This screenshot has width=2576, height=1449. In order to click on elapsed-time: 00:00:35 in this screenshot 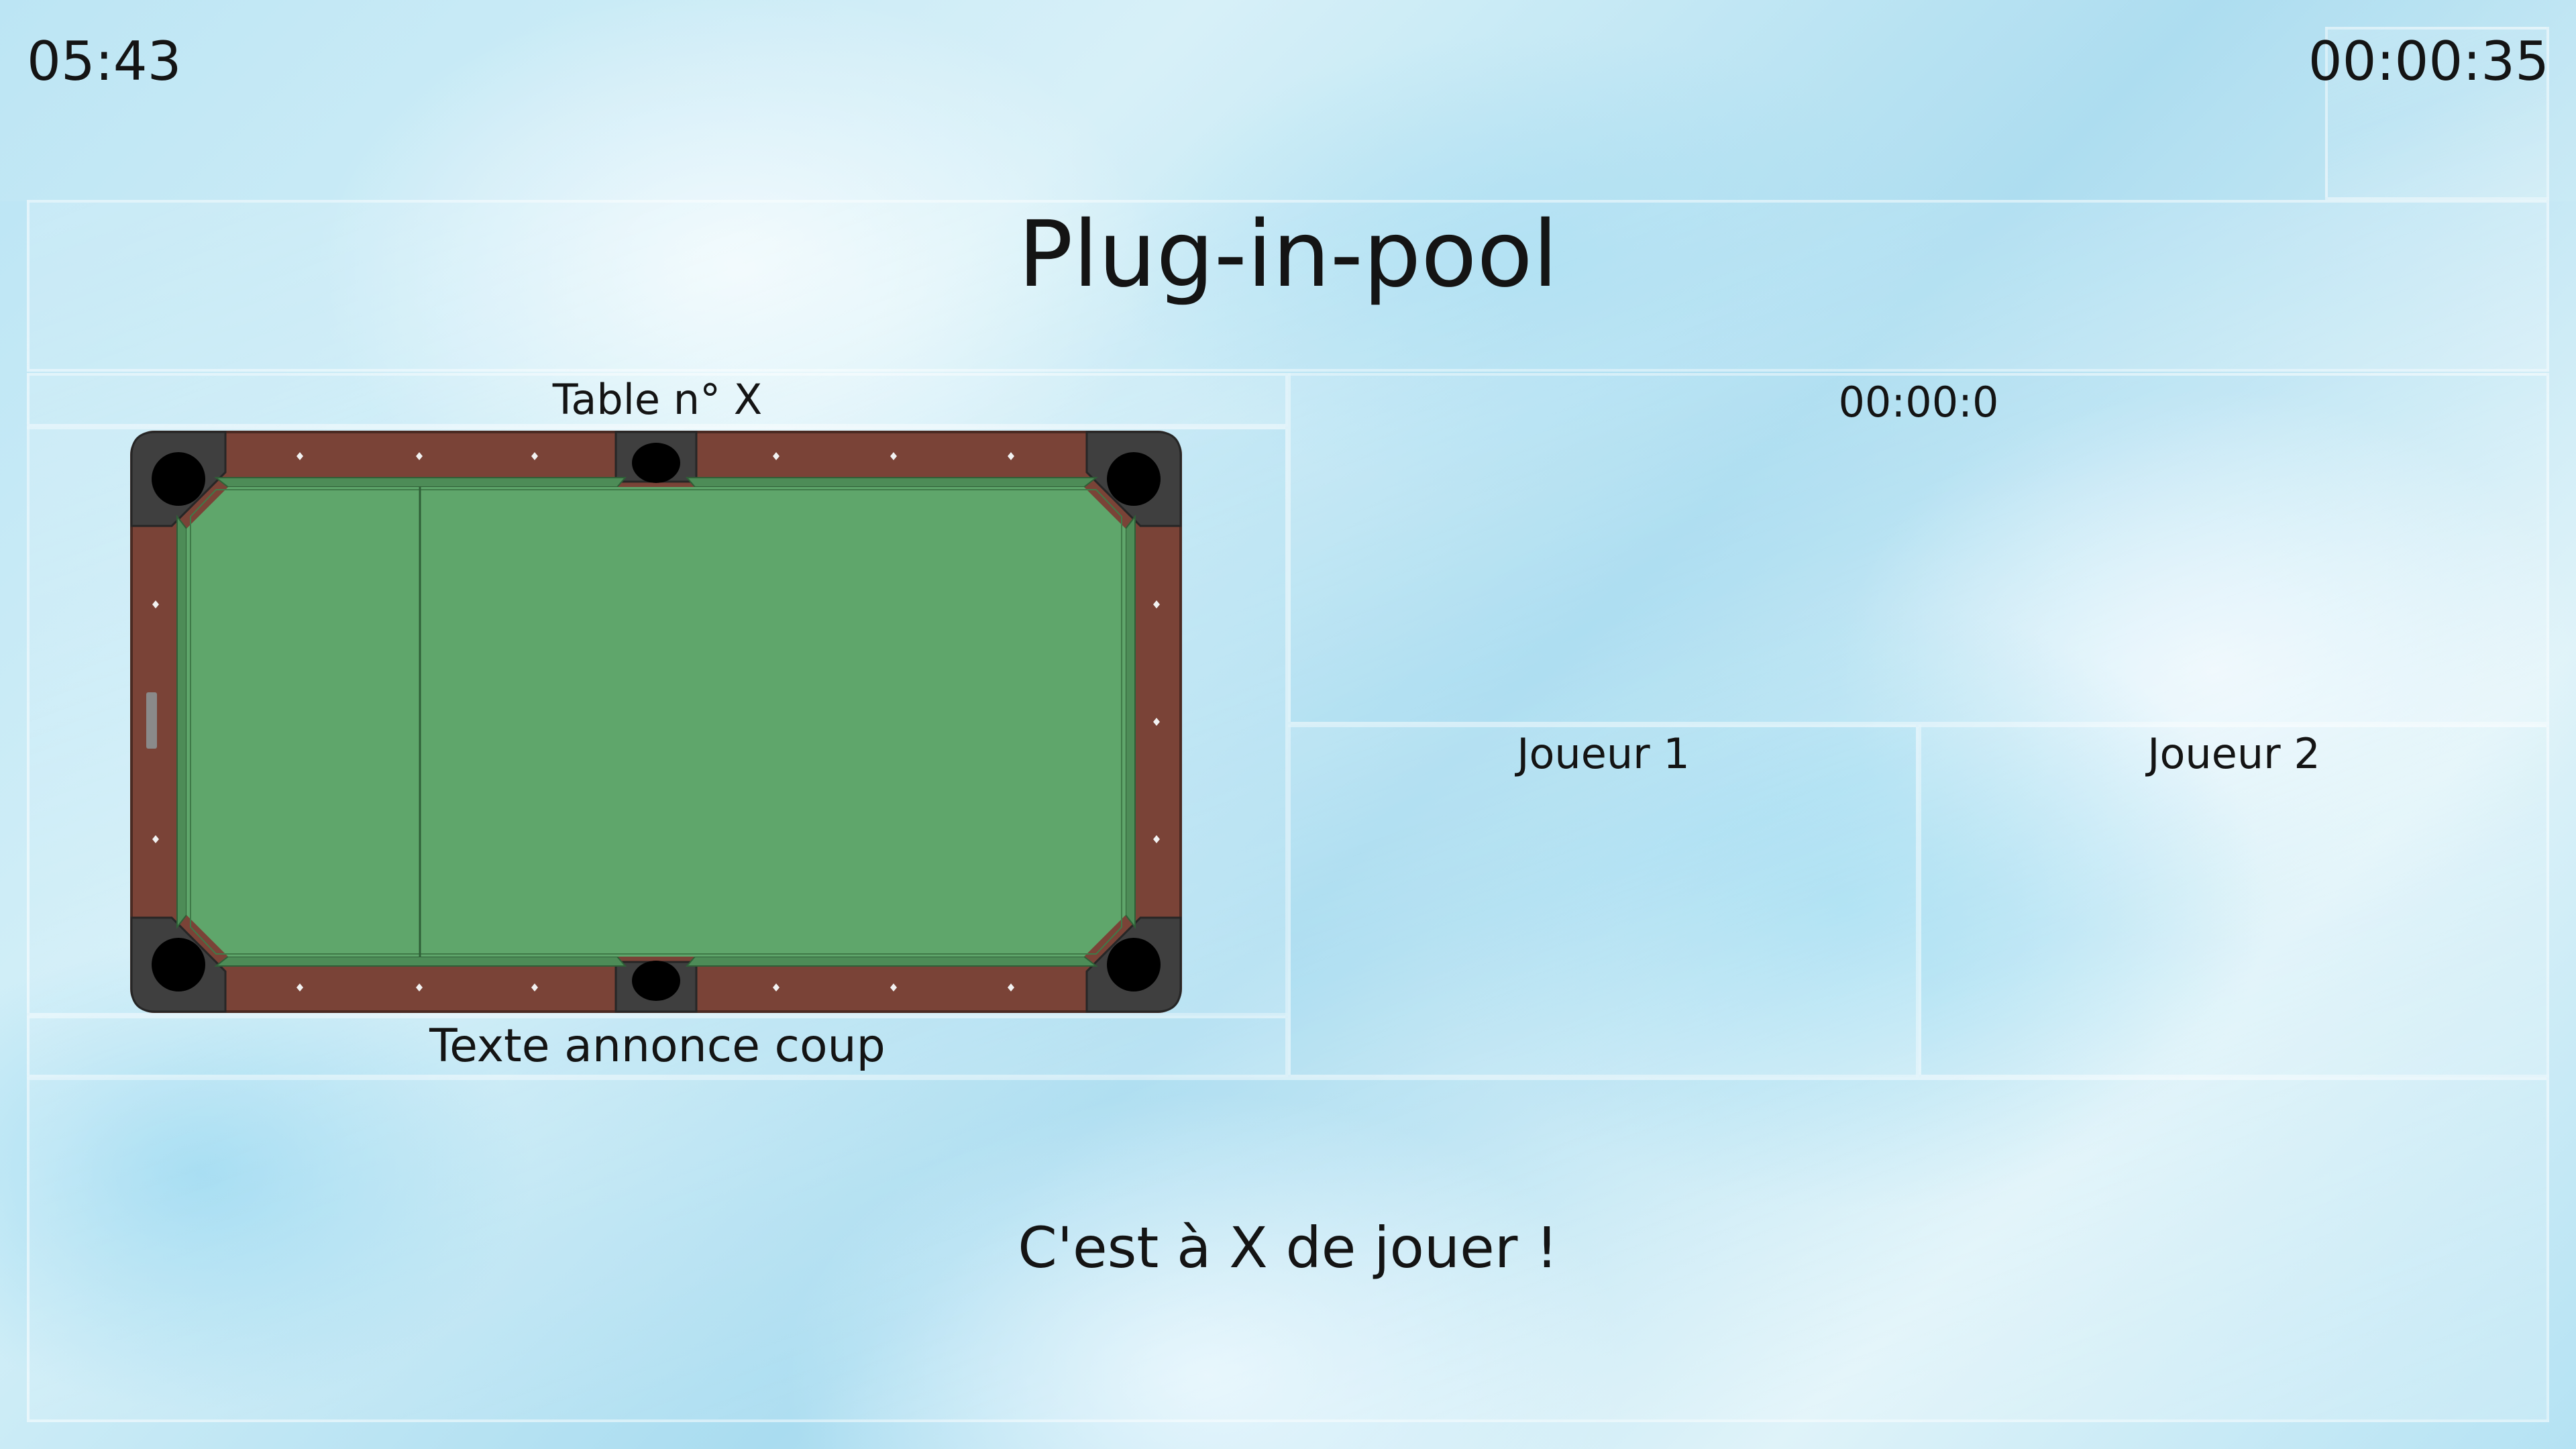, I will do `click(2428, 61)`.